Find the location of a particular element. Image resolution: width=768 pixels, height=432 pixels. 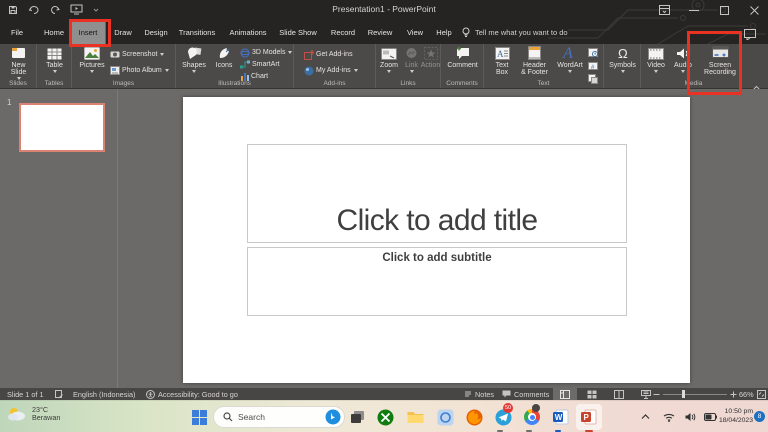

xbox-icon is located at coordinates (385, 417).